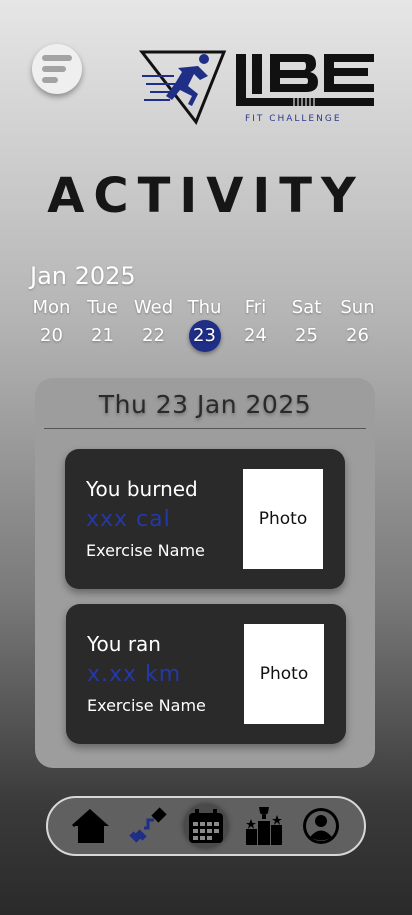 This screenshot has height=915, width=412. What do you see at coordinates (357, 335) in the screenshot?
I see `day-number: 26` at bounding box center [357, 335].